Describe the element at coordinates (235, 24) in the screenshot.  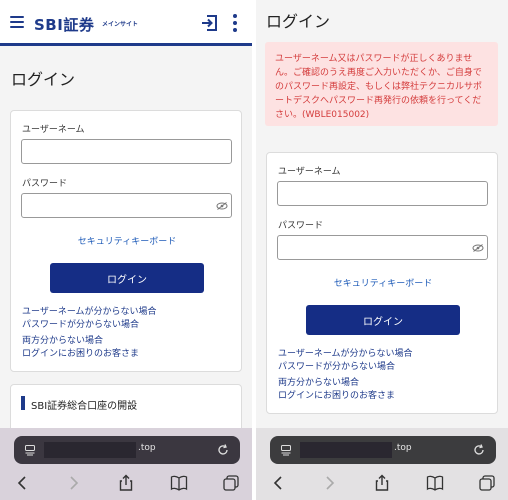
I see `more-vertical-icon` at that location.